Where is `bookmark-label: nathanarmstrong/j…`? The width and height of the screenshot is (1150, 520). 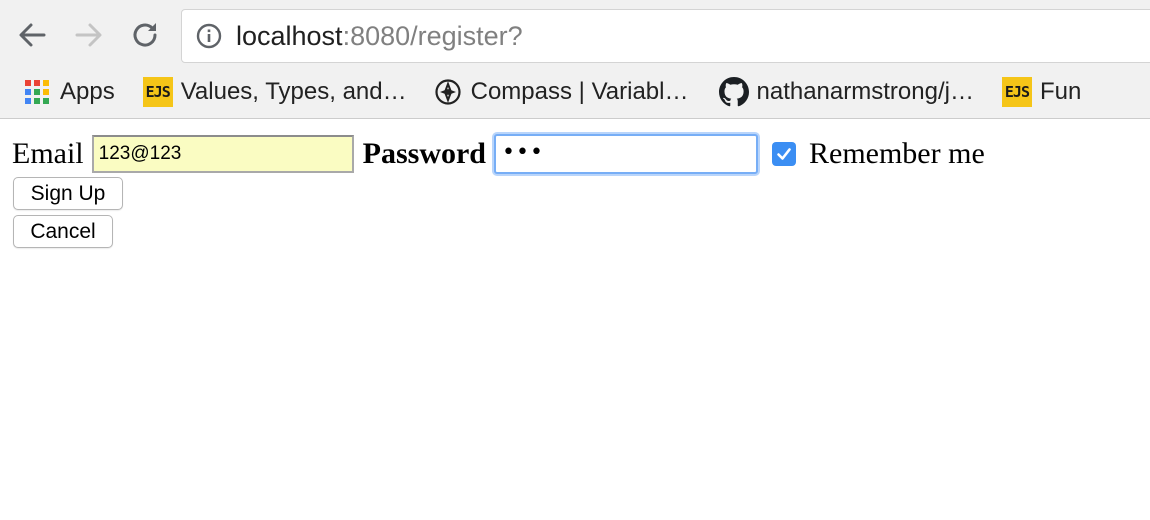
bookmark-label: nathanarmstrong/j… is located at coordinates (865, 91).